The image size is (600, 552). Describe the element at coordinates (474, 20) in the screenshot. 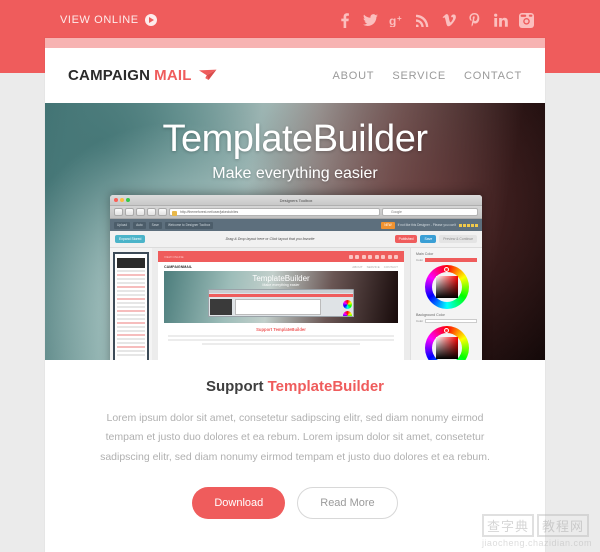

I see `pinterest-icon` at that location.